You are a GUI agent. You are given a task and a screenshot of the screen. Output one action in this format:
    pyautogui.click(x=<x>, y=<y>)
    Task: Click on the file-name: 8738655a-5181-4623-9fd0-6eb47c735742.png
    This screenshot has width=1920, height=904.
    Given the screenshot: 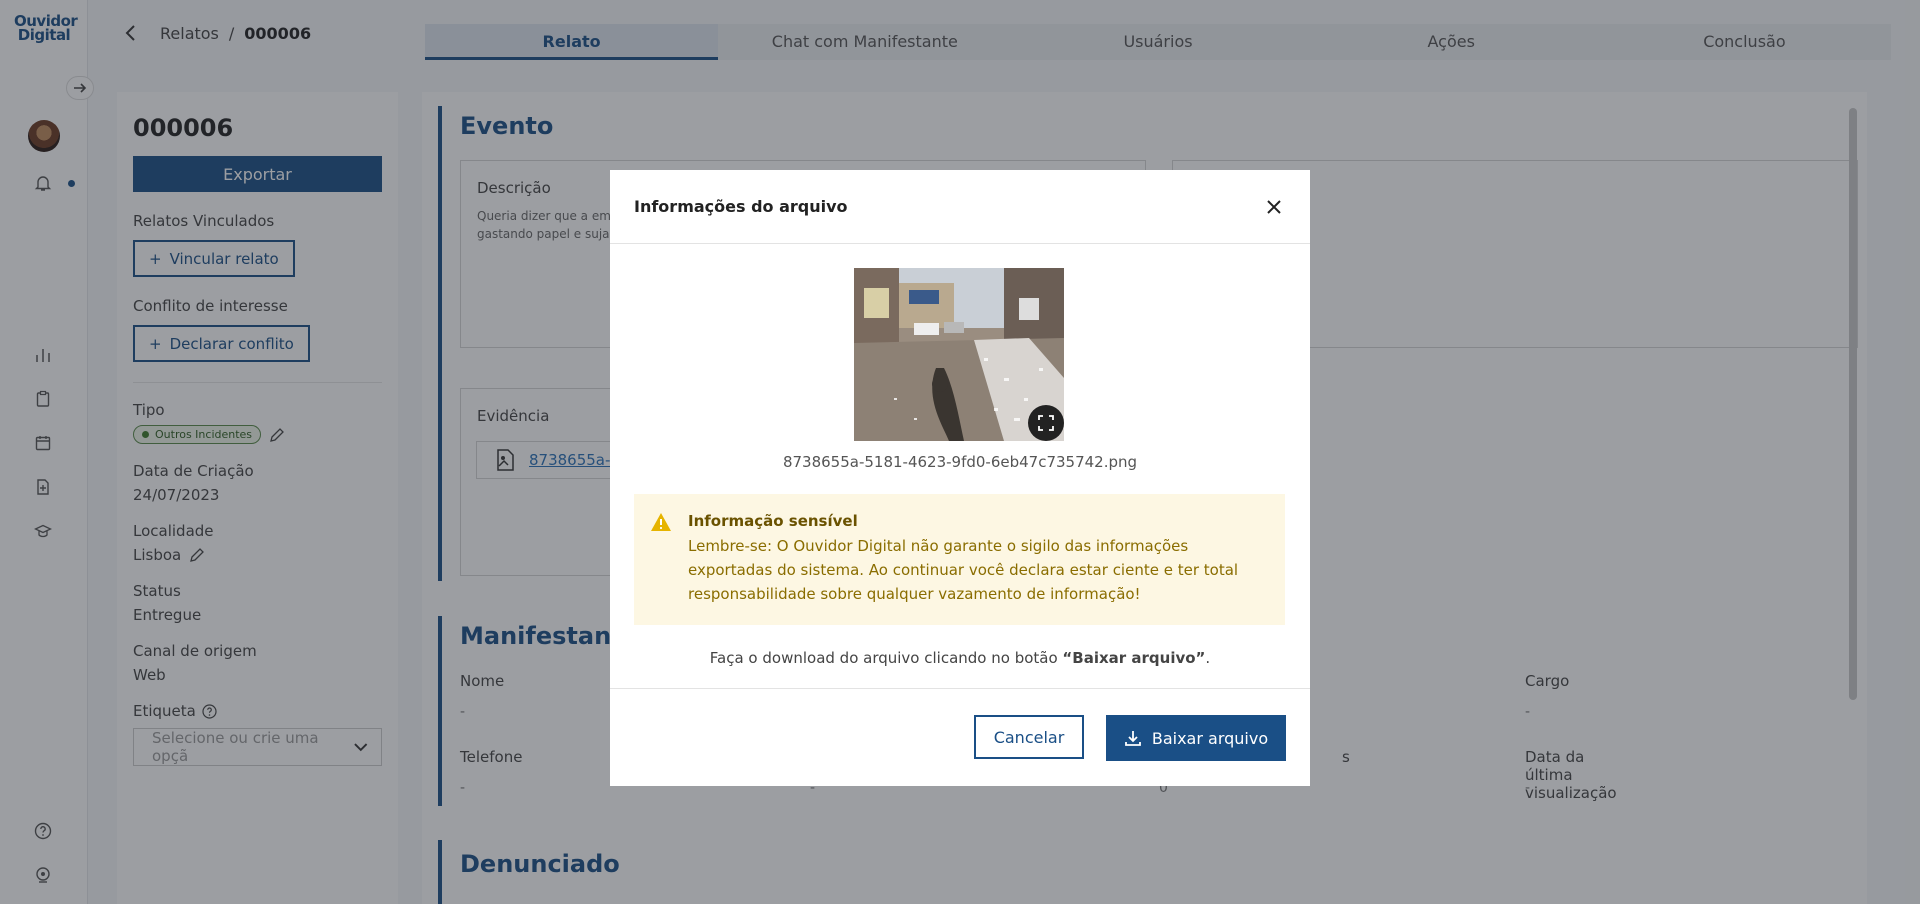 What is the action you would take?
    pyautogui.click(x=960, y=462)
    